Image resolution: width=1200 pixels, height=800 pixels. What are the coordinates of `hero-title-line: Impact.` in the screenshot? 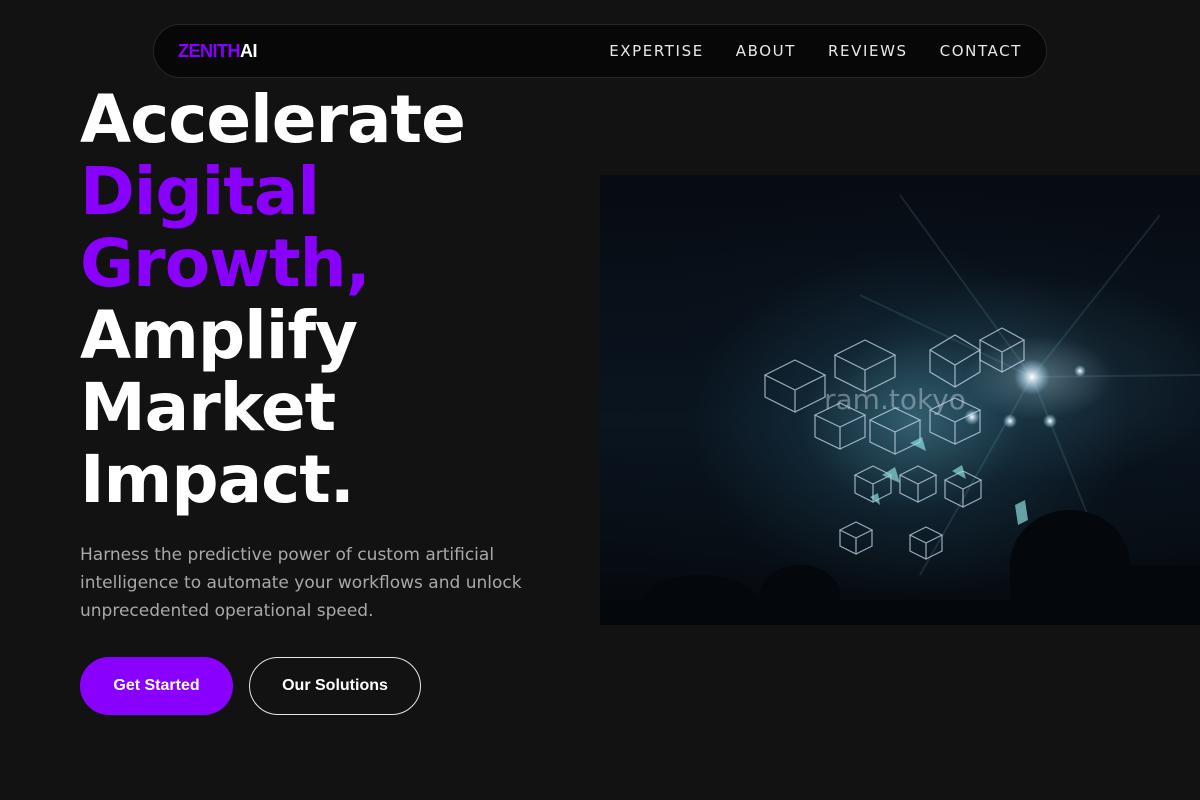 It's located at (217, 479).